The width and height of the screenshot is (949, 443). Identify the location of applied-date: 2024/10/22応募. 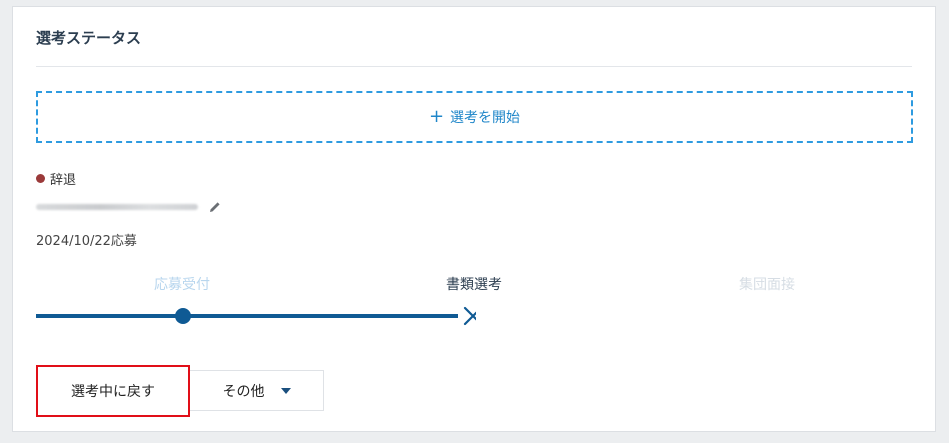
(86, 241).